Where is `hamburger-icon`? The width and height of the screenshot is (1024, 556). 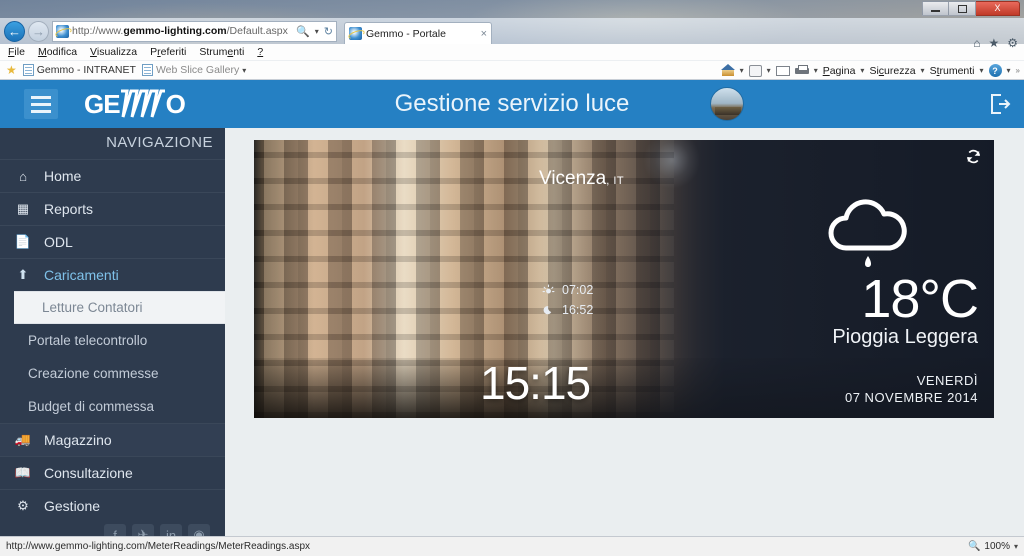 hamburger-icon is located at coordinates (41, 104).